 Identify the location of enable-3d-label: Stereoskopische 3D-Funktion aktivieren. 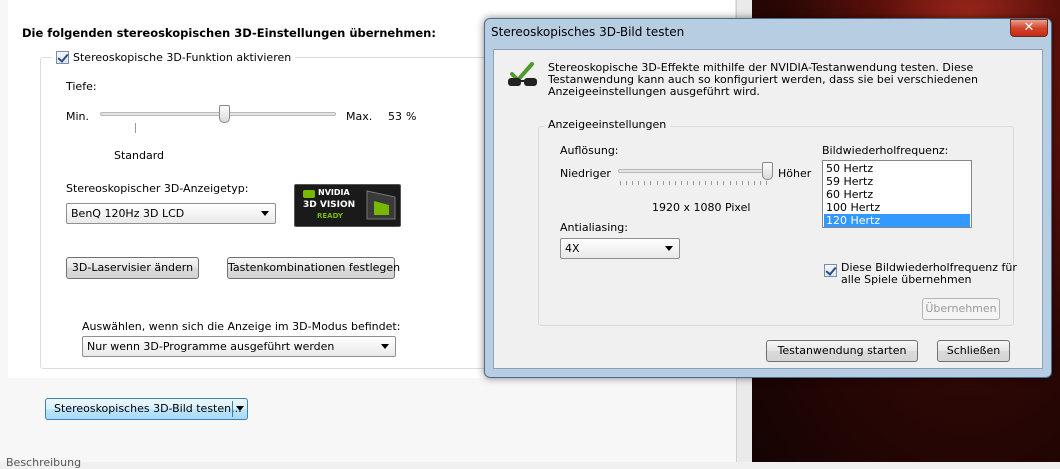
(182, 57).